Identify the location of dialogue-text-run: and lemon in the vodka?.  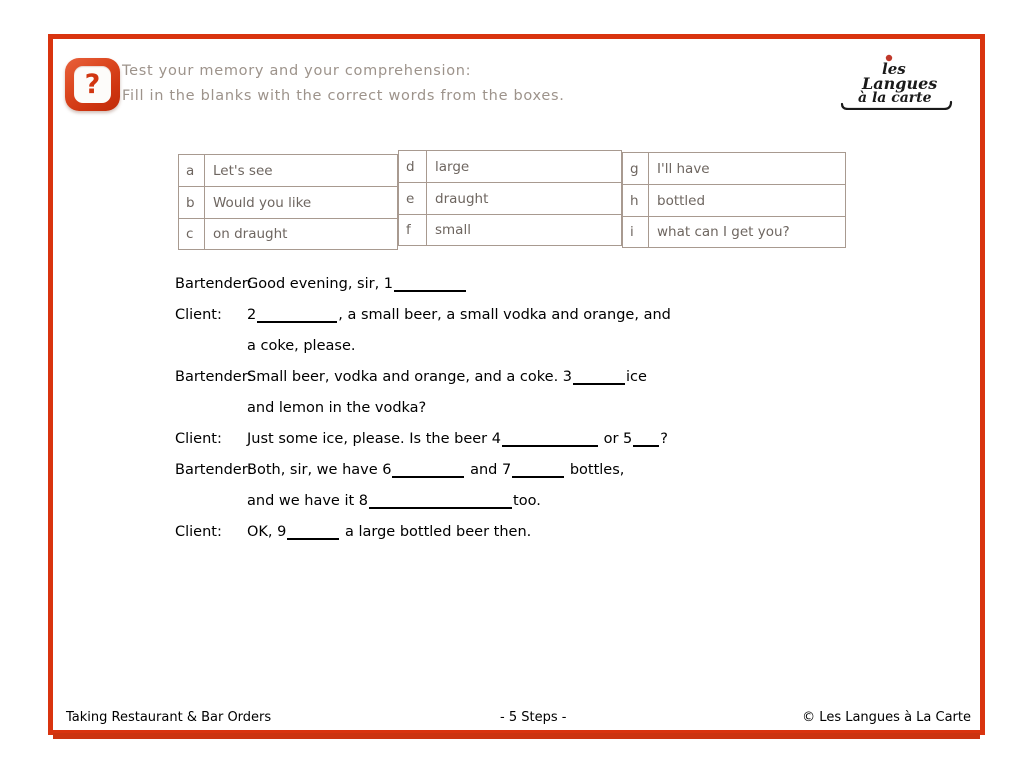
(337, 408).